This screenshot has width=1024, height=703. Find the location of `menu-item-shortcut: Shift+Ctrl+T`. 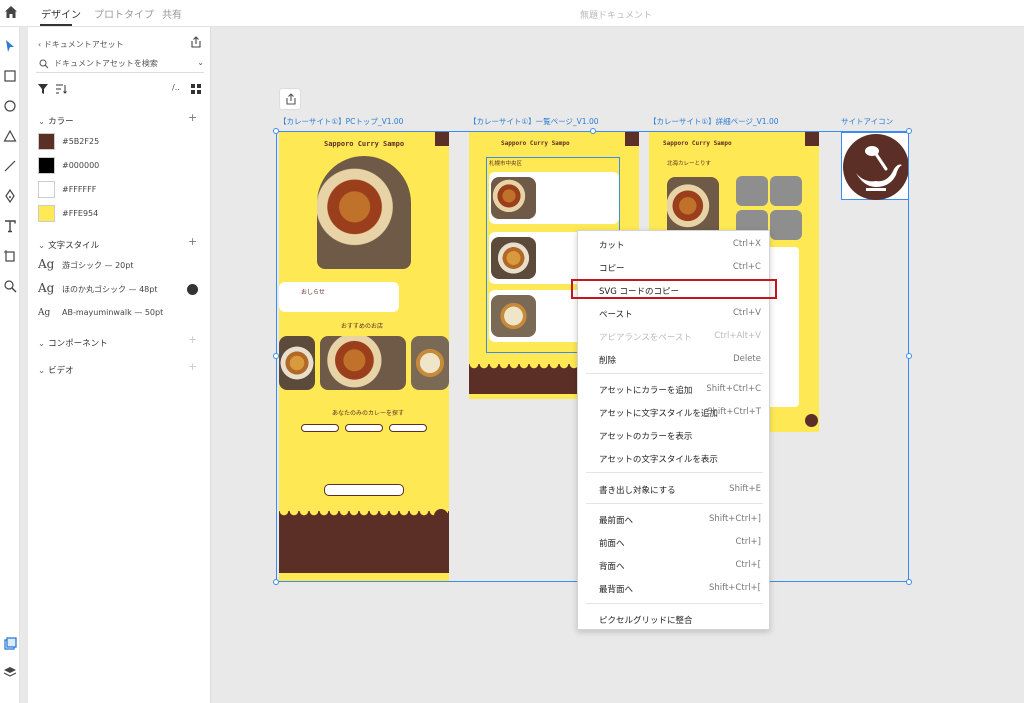

menu-item-shortcut: Shift+Ctrl+T is located at coordinates (734, 412).